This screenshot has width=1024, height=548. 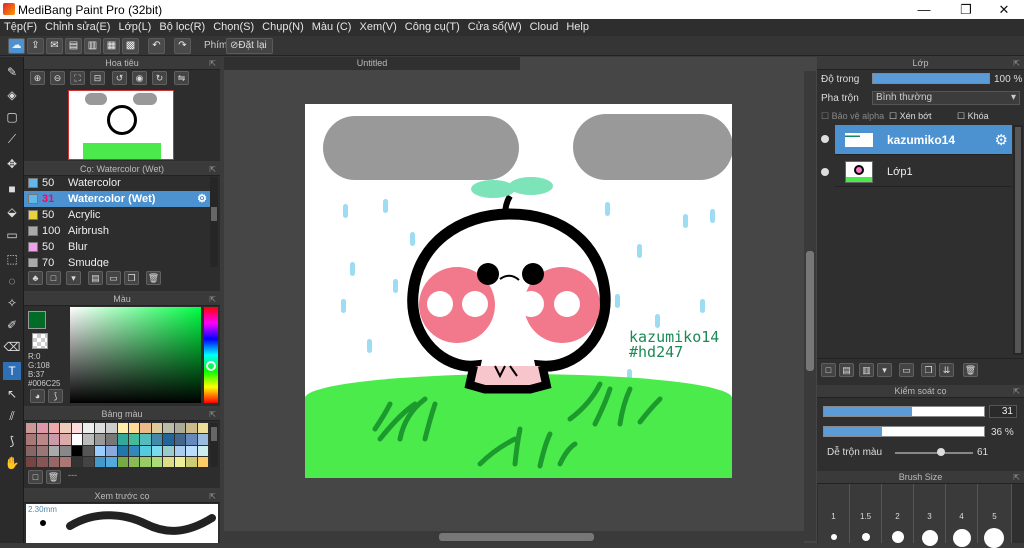 I want to click on new-8bit-layer-icon: ▥, so click(x=866, y=370).